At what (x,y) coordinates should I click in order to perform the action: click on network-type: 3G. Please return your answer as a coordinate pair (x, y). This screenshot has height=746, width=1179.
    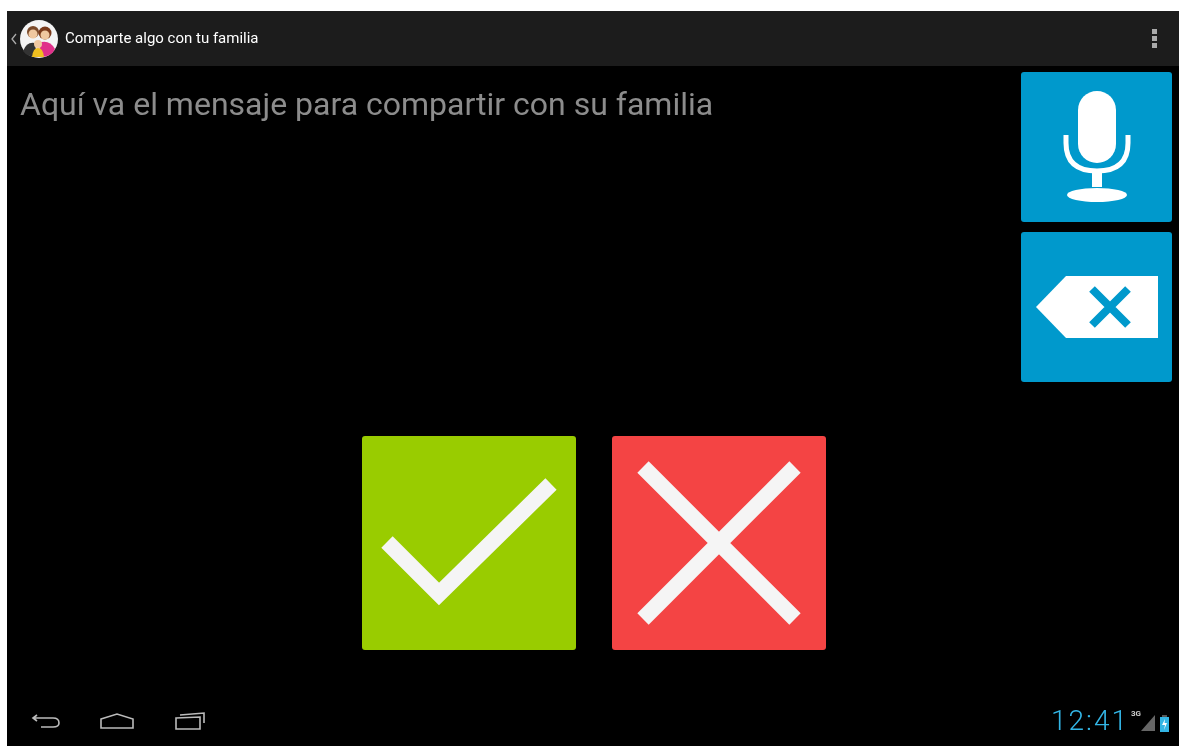
    Looking at the image, I should click on (1135, 714).